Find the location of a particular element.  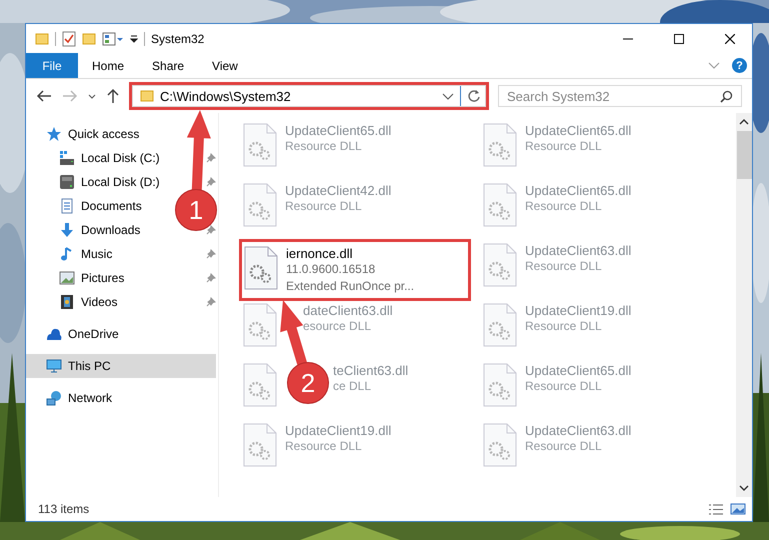

network-icon is located at coordinates (54, 398).